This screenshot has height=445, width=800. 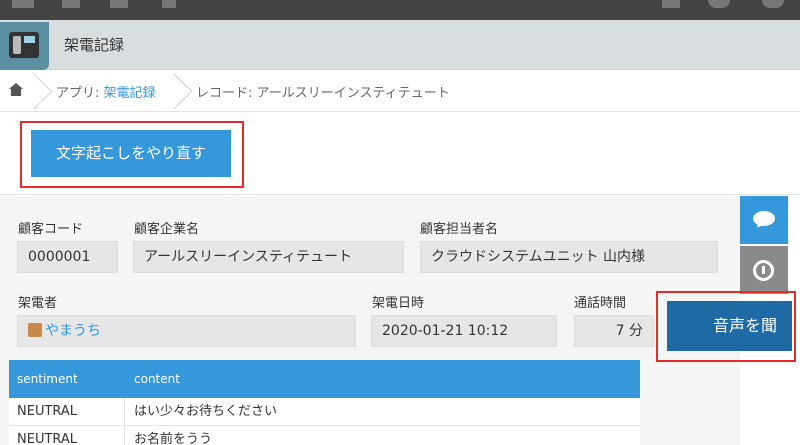 What do you see at coordinates (614, 331) in the screenshot?
I see `call-duration-value: 7 分` at bounding box center [614, 331].